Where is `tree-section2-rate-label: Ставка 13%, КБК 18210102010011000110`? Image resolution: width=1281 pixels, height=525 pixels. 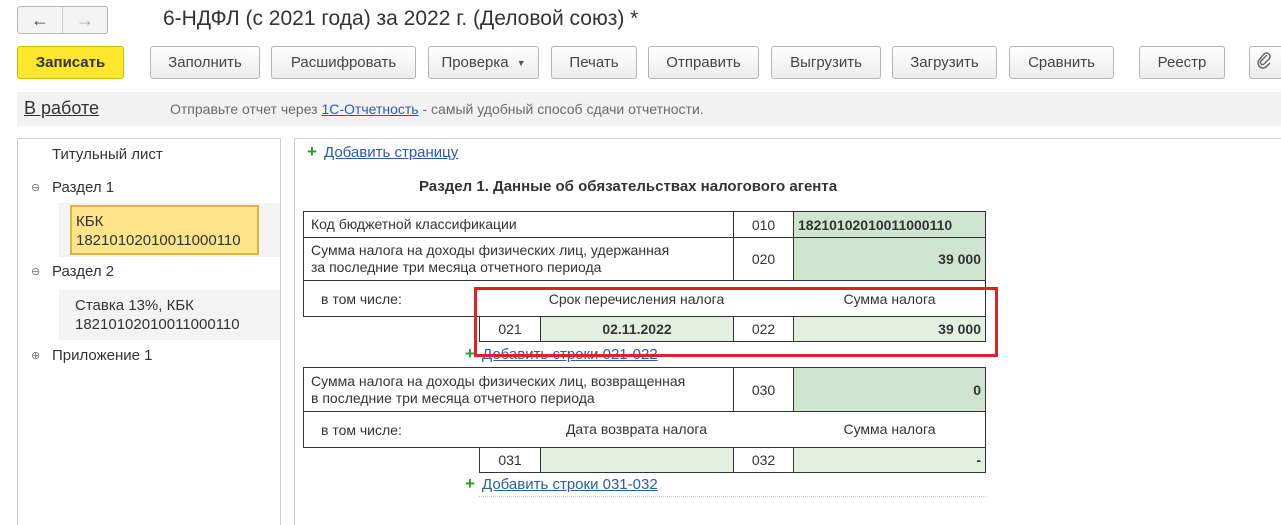 tree-section2-rate-label: Ставка 13%, КБК 18210102010011000110 is located at coordinates (157, 315).